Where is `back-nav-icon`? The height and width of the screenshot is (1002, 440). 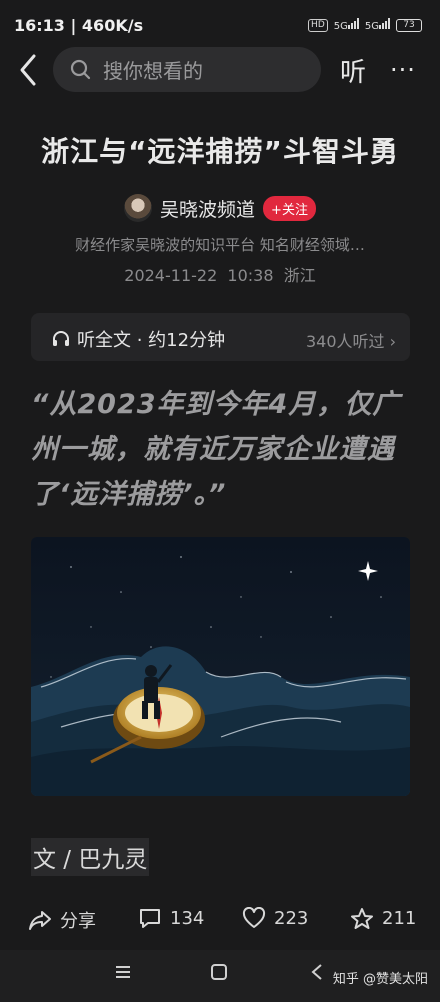
back-nav-icon is located at coordinates (317, 974).